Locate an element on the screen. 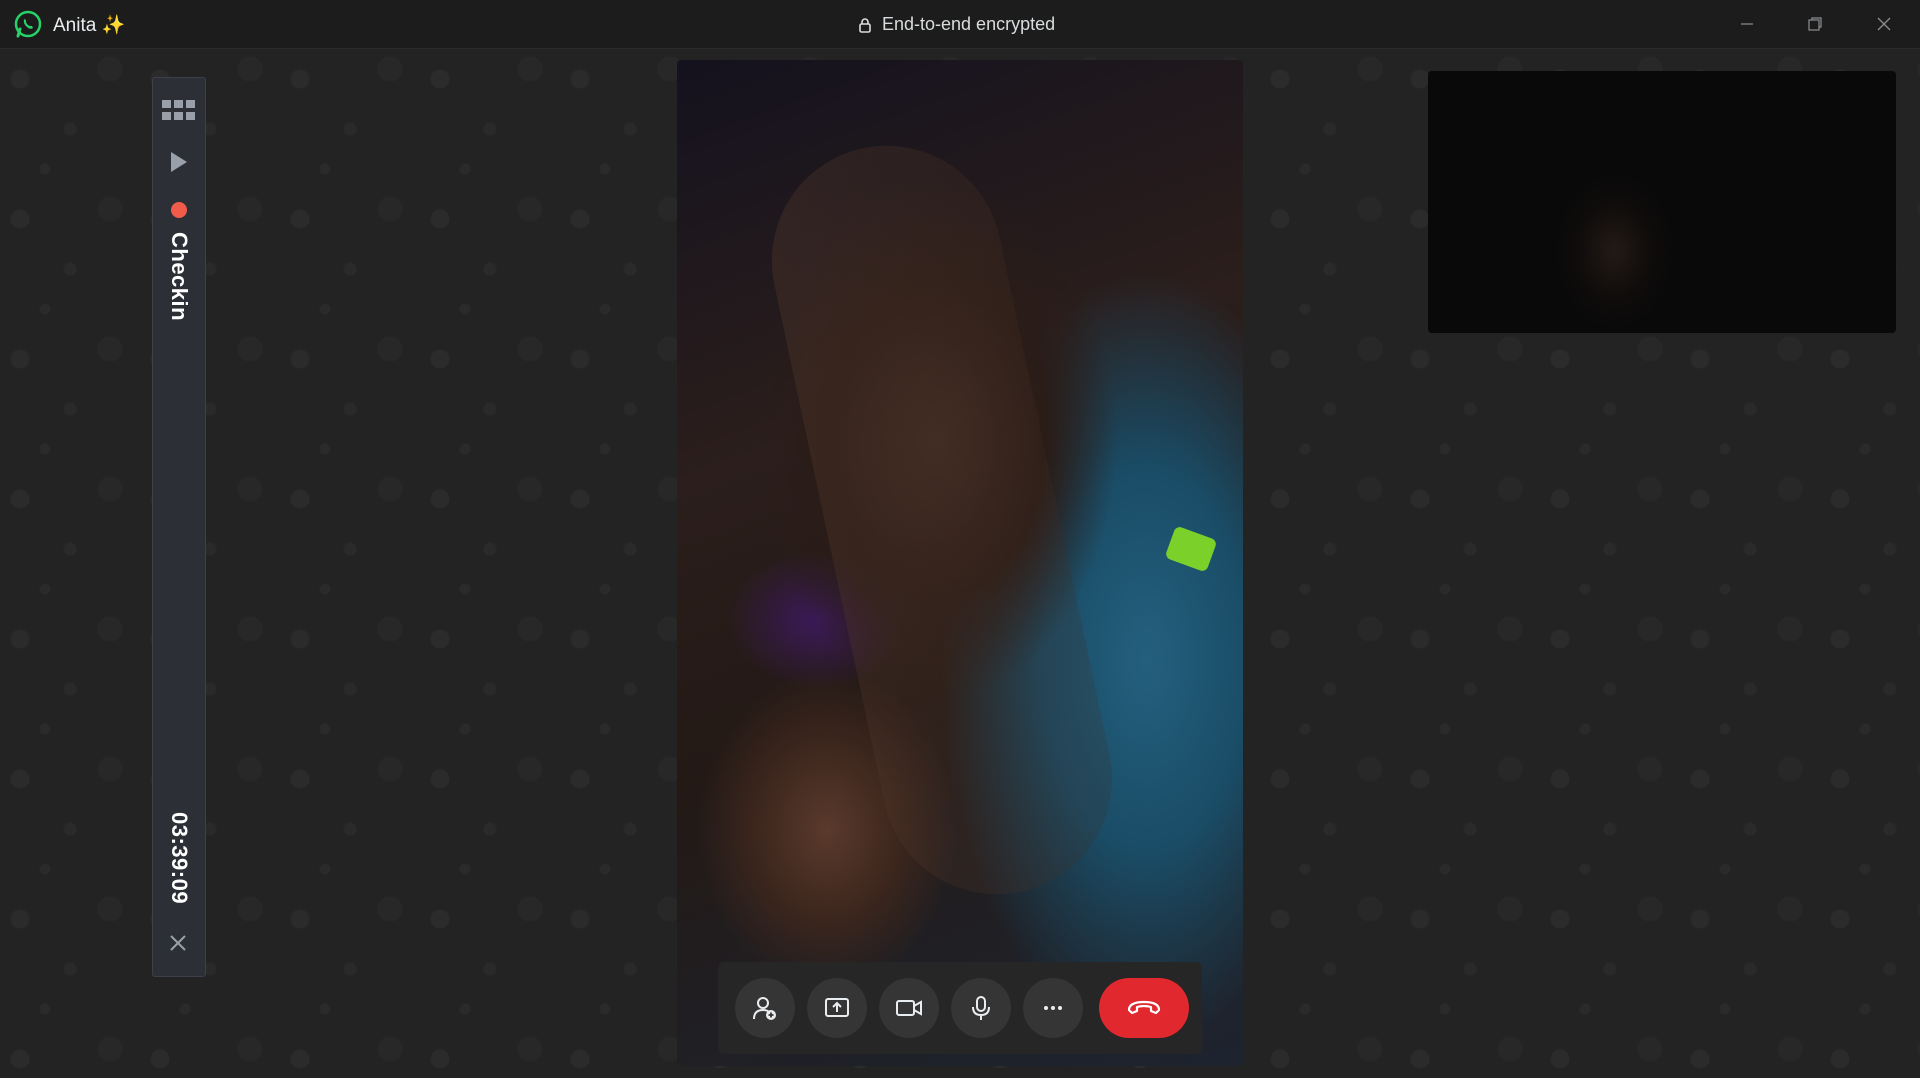 This screenshot has height=1078, width=1920. lock-icon is located at coordinates (865, 25).